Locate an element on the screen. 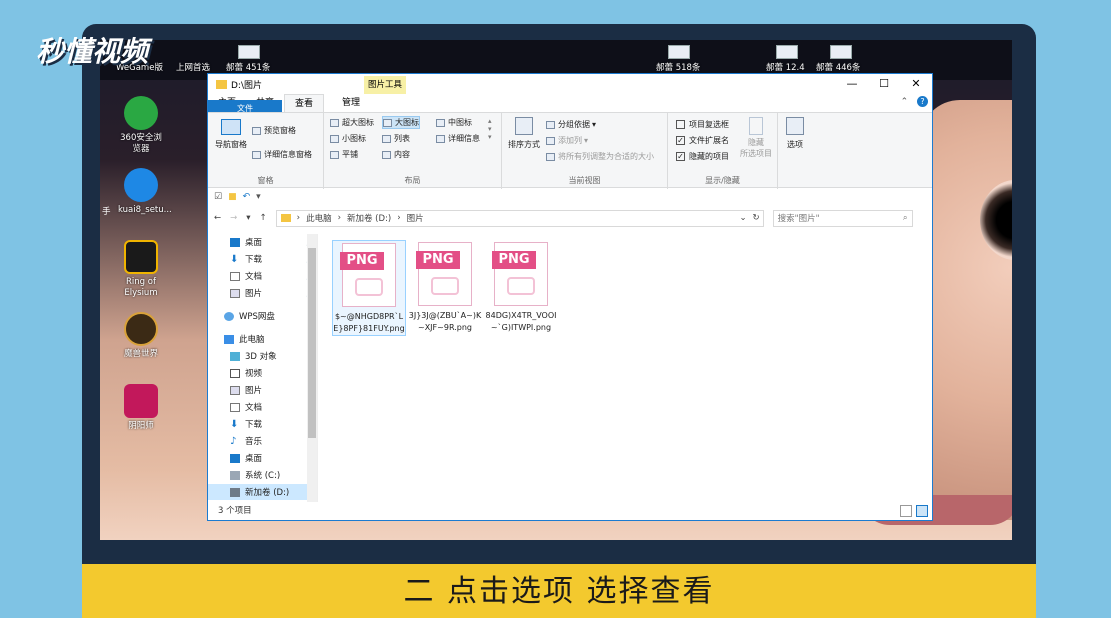 The height and width of the screenshot is (618, 1111). nav-item-downloads: ⬇下载📌 is located at coordinates (272, 259).